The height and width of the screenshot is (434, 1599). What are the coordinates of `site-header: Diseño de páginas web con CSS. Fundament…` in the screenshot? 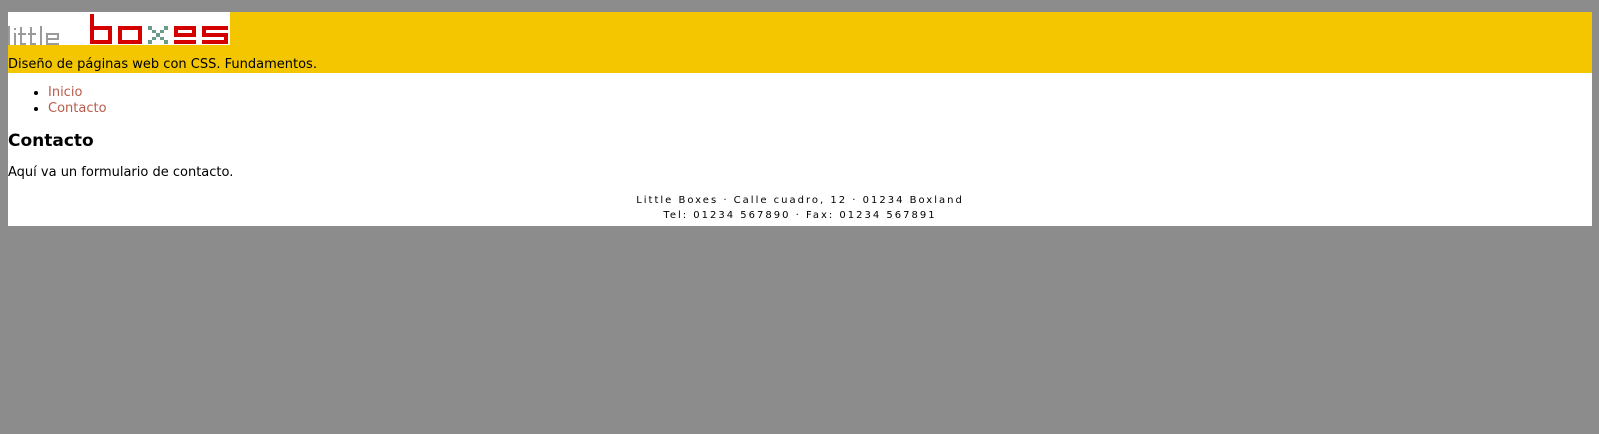 It's located at (800, 42).